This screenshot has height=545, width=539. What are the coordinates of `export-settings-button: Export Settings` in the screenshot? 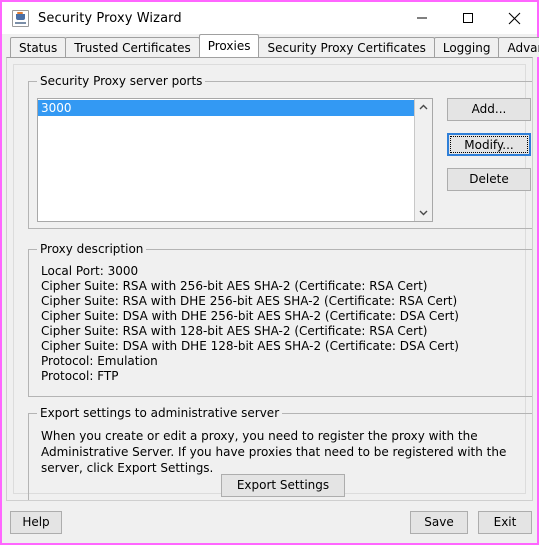 It's located at (283, 485).